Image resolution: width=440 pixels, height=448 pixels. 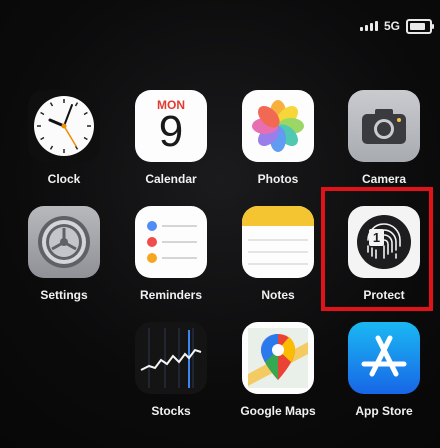 I want to click on status-bar: 5G, so click(x=396, y=26).